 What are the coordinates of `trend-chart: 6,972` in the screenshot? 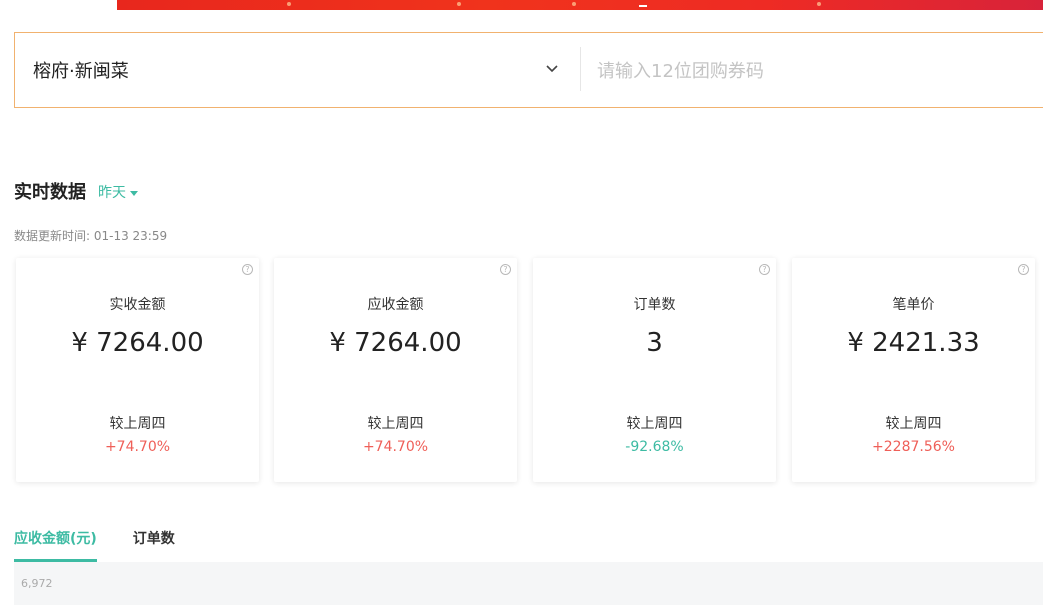 It's located at (528, 583).